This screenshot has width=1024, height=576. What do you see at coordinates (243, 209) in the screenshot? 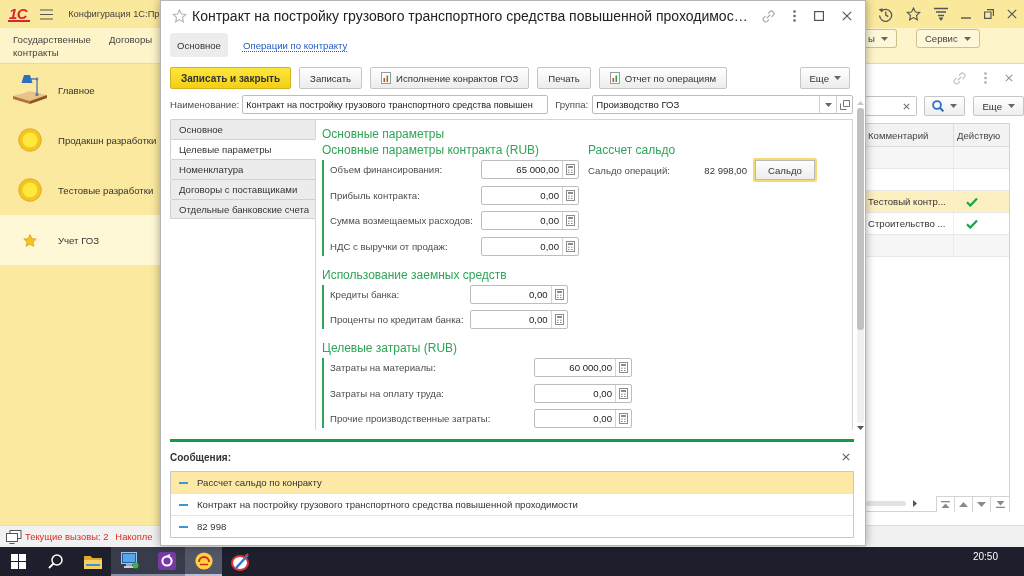
I see `page-tab: Отдельные банковские счета` at bounding box center [243, 209].